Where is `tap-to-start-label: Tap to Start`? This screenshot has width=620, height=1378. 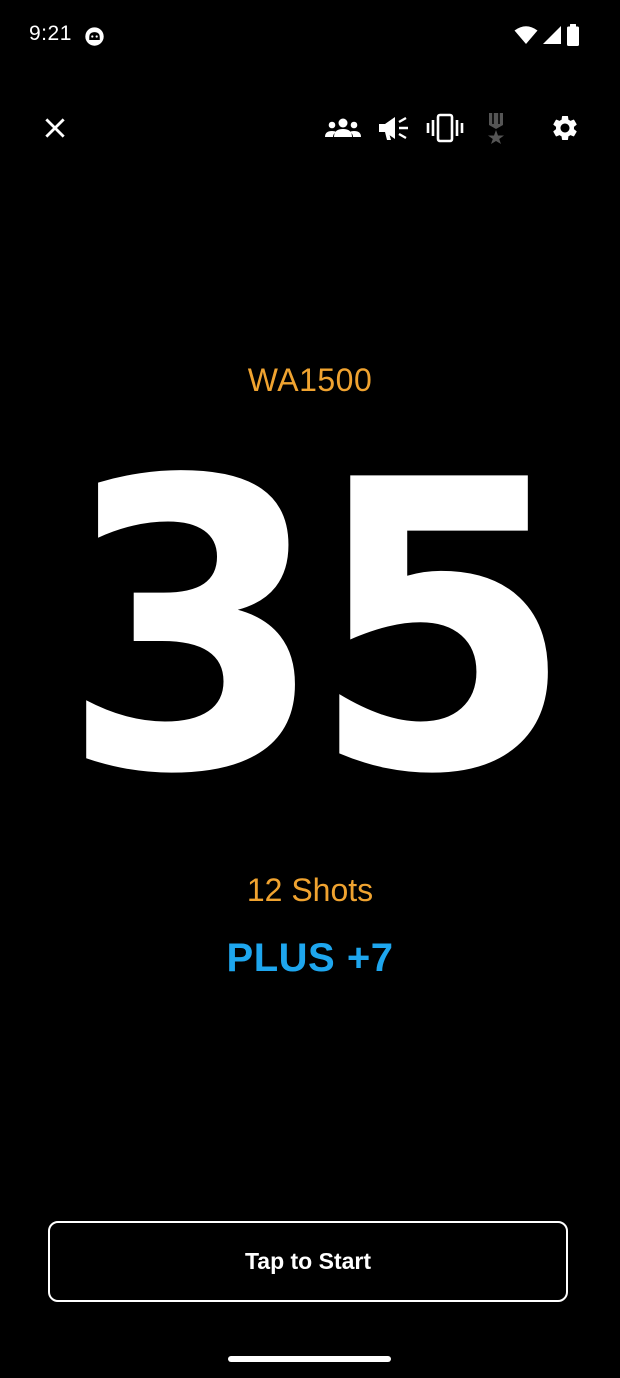 tap-to-start-label: Tap to Start is located at coordinates (308, 1261).